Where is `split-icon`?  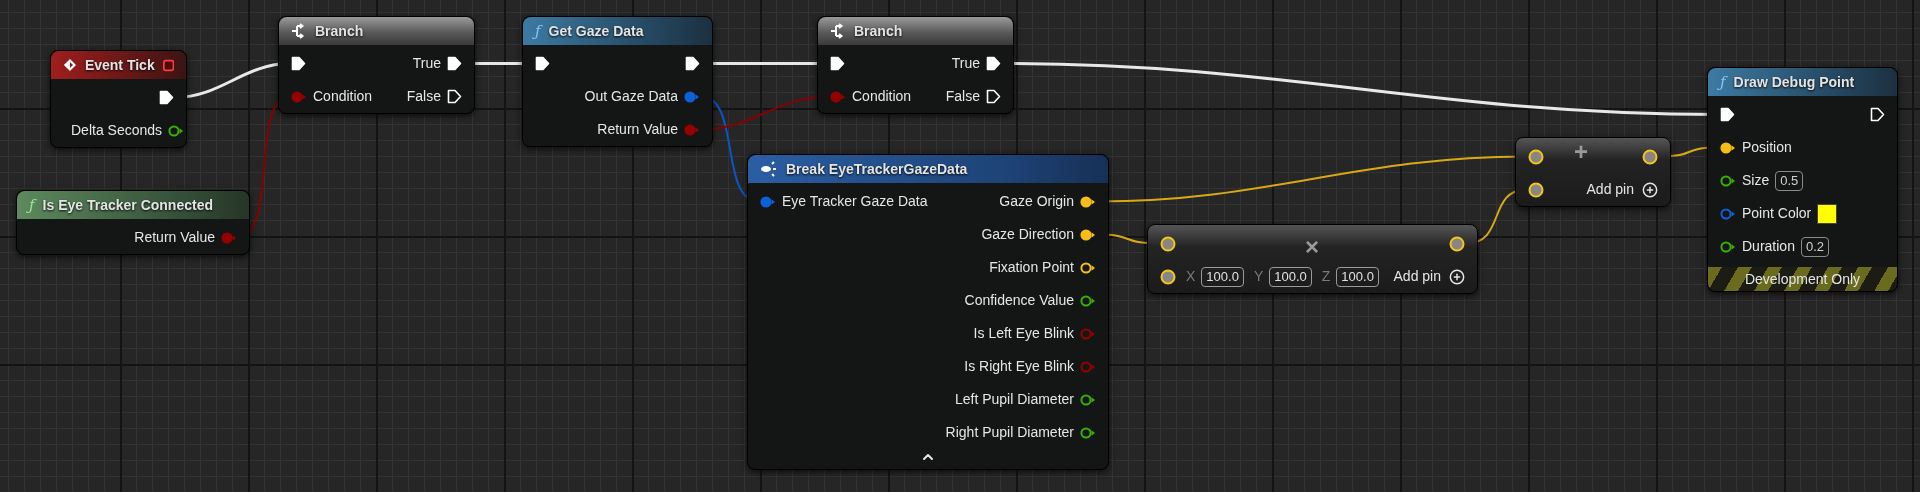
split-icon is located at coordinates (769, 169).